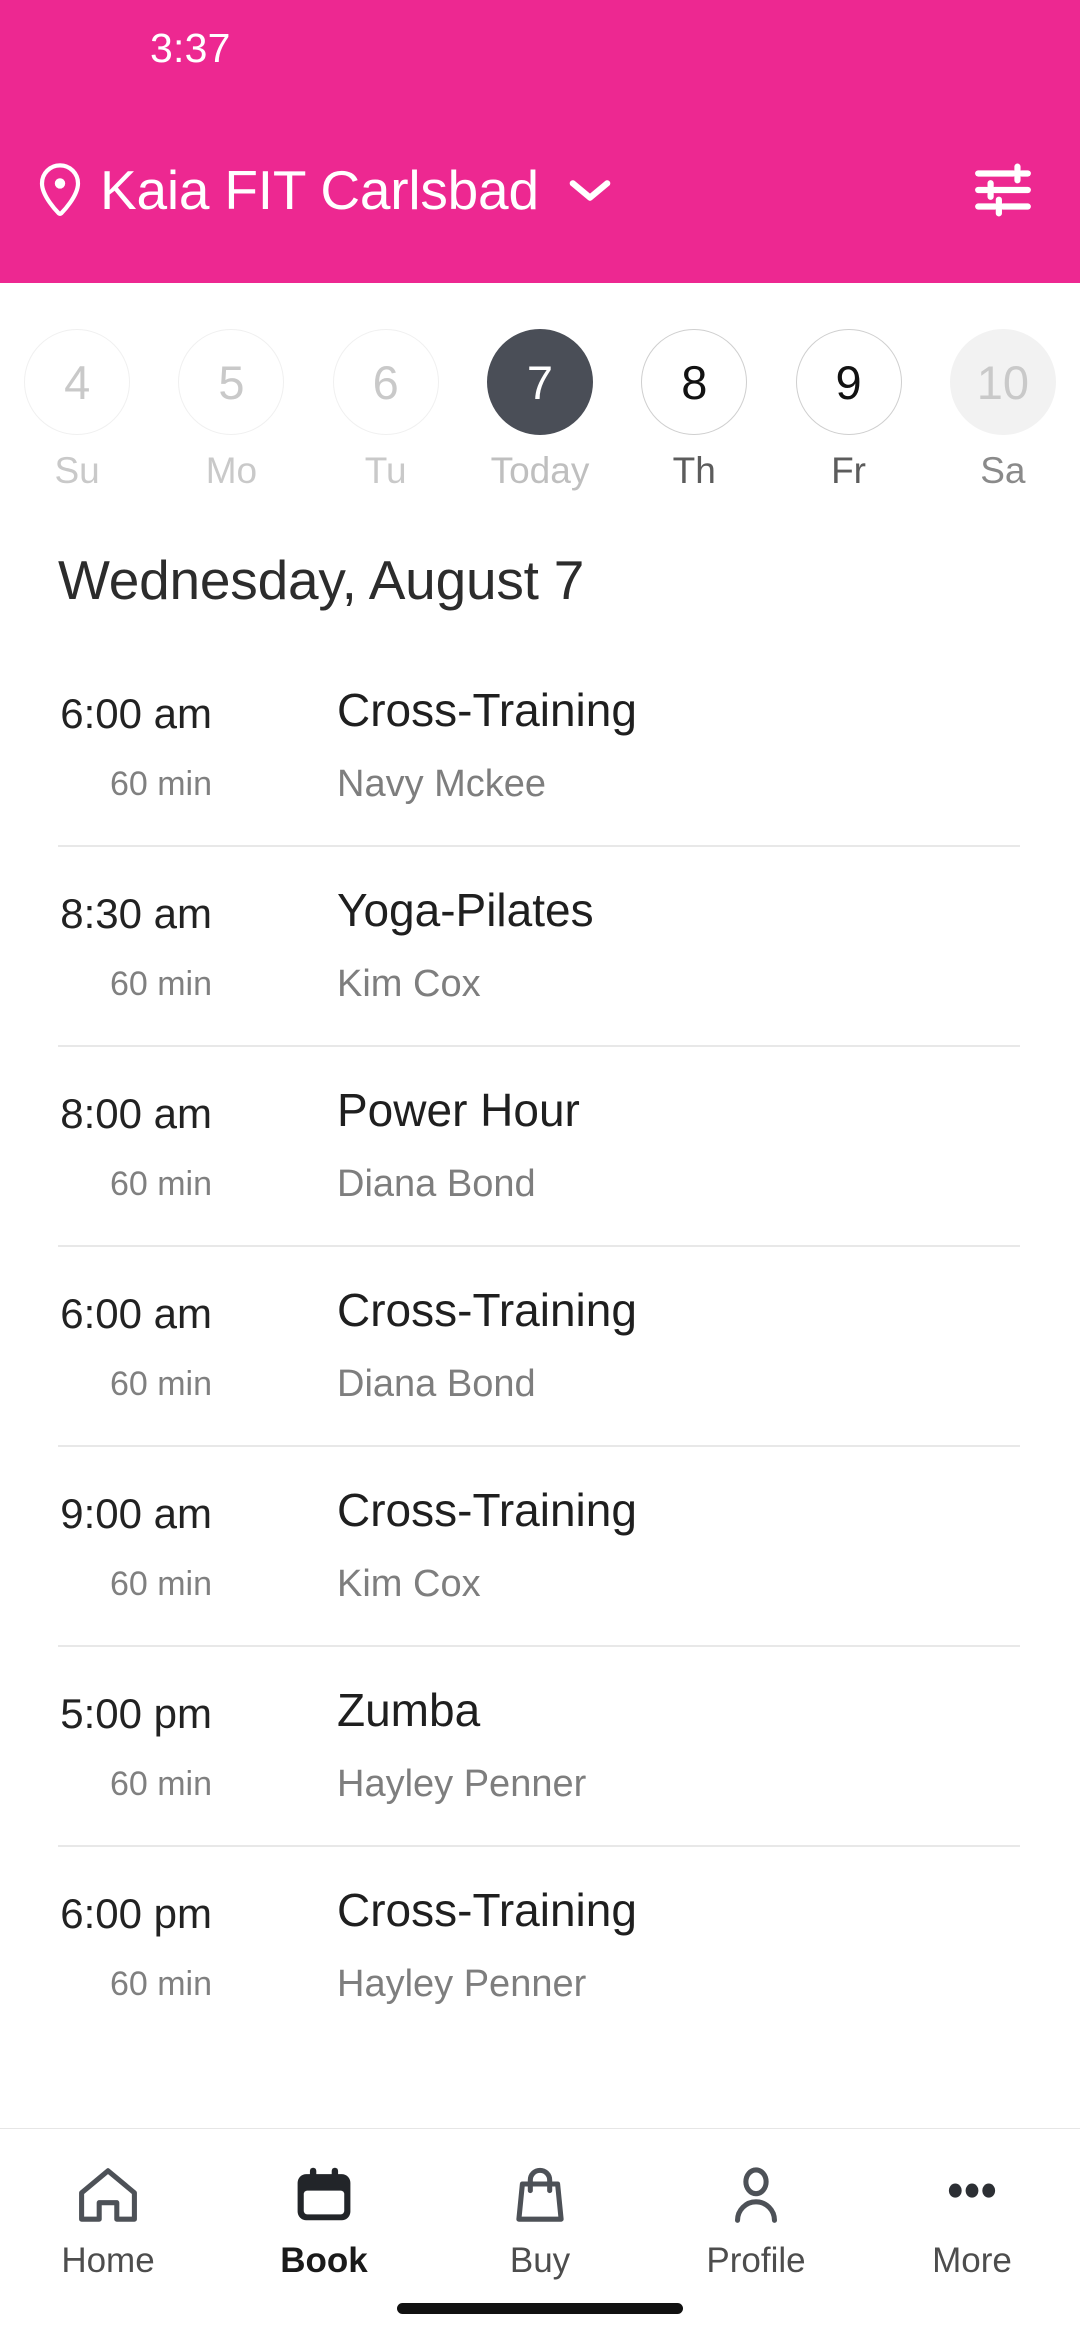 Image resolution: width=1080 pixels, height=2340 pixels. What do you see at coordinates (231, 382) in the screenshot?
I see `date-number: 5` at bounding box center [231, 382].